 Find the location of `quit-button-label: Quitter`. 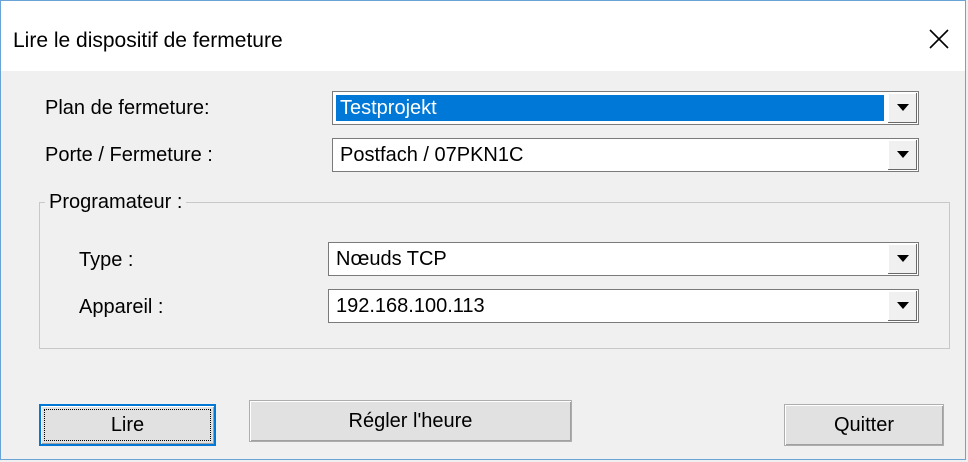

quit-button-label: Quitter is located at coordinates (864, 424).